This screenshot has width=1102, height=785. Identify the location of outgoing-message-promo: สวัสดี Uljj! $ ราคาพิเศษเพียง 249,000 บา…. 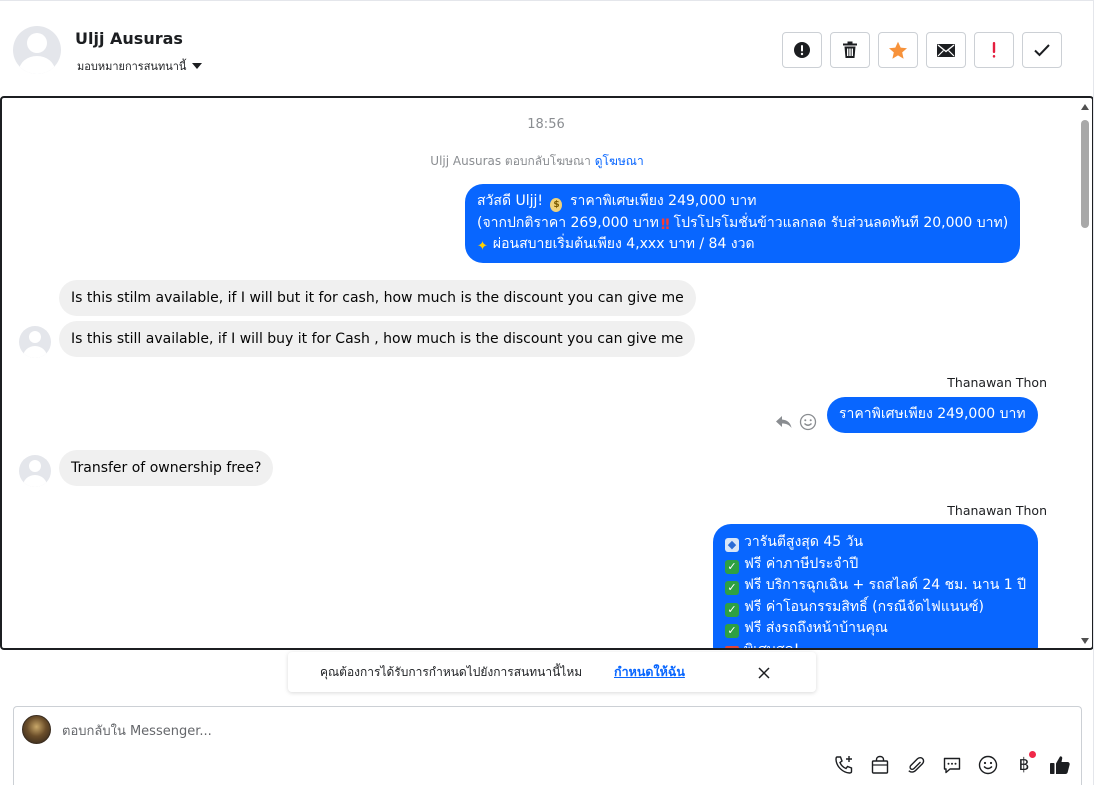
(743, 223).